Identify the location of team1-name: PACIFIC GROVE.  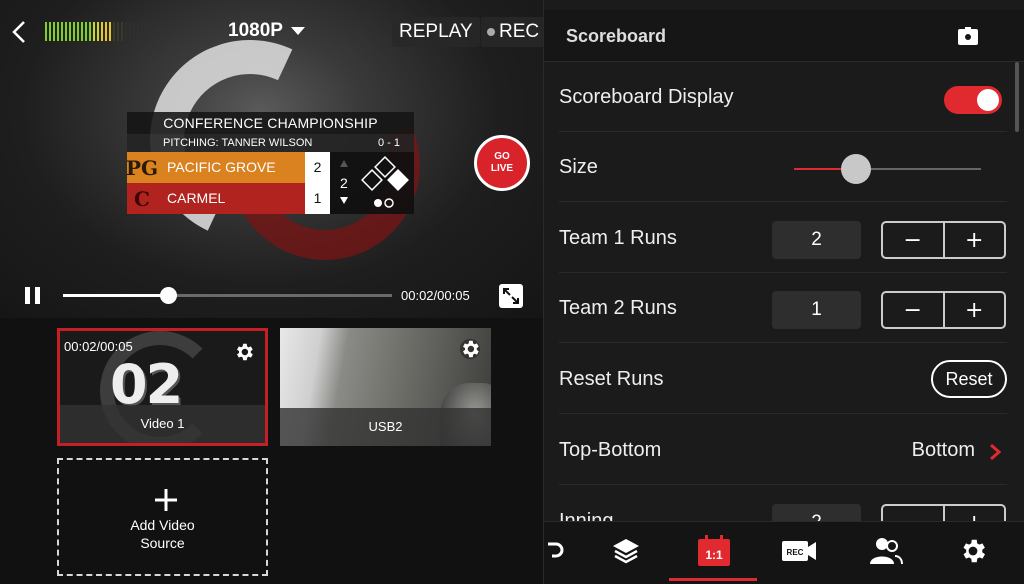
(231, 167).